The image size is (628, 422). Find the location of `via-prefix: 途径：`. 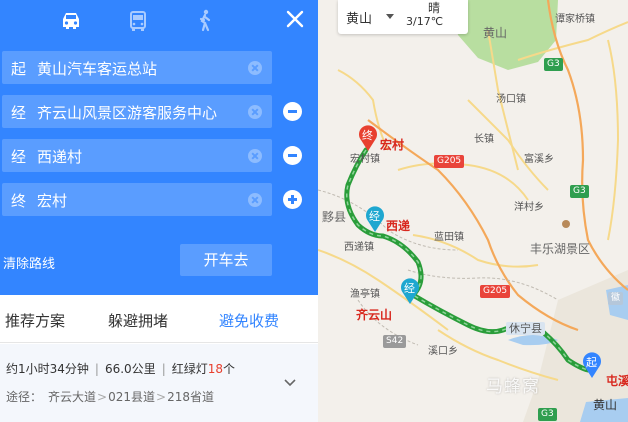

via-prefix: 途径： is located at coordinates (24, 397).